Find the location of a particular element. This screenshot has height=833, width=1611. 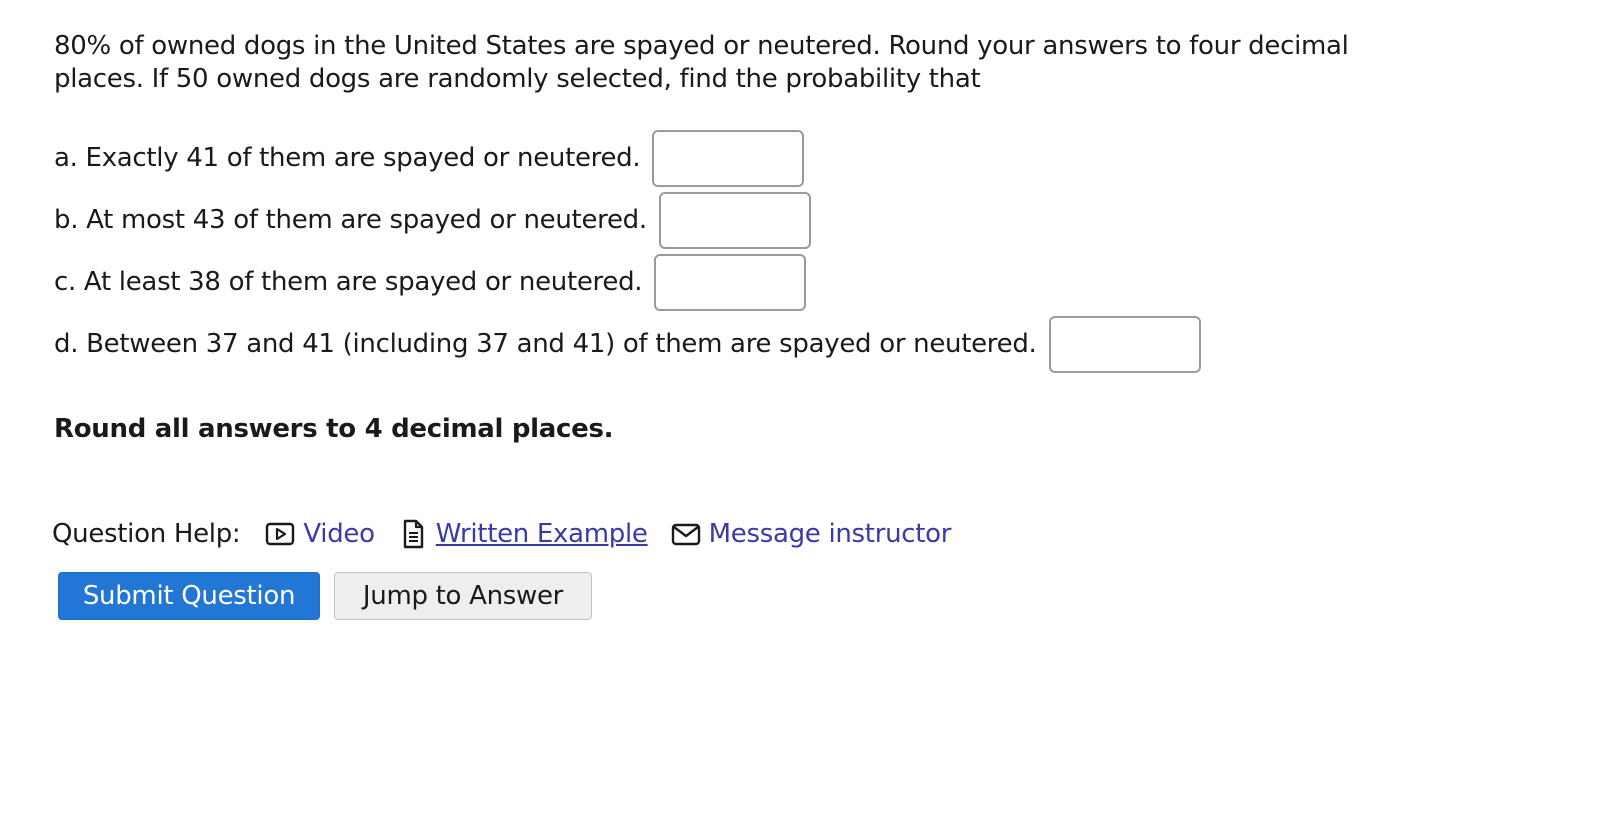

part-b-answer-input is located at coordinates (734, 220).